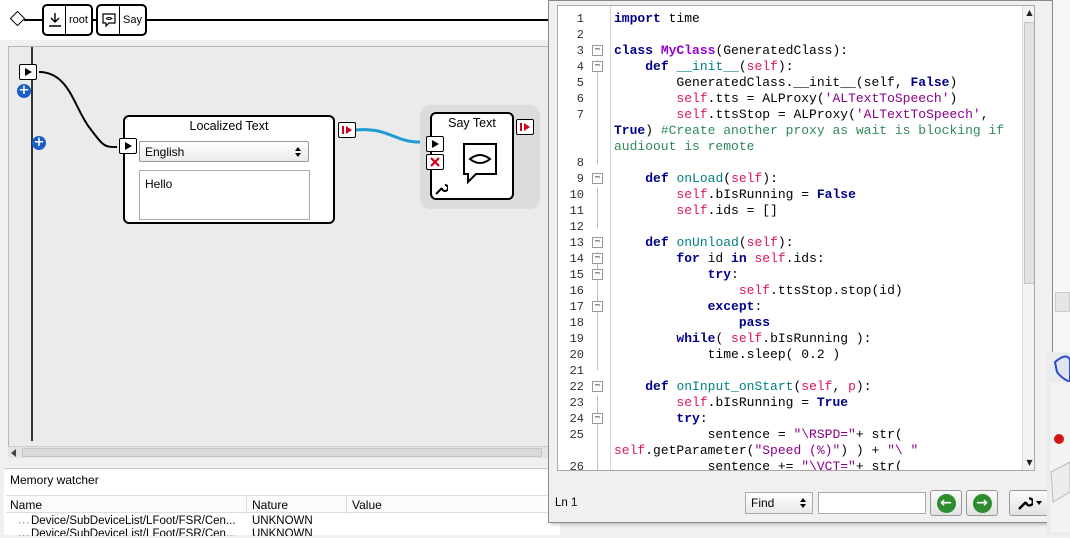  I want to click on table-header: Name Nature Value, so click(283, 504).